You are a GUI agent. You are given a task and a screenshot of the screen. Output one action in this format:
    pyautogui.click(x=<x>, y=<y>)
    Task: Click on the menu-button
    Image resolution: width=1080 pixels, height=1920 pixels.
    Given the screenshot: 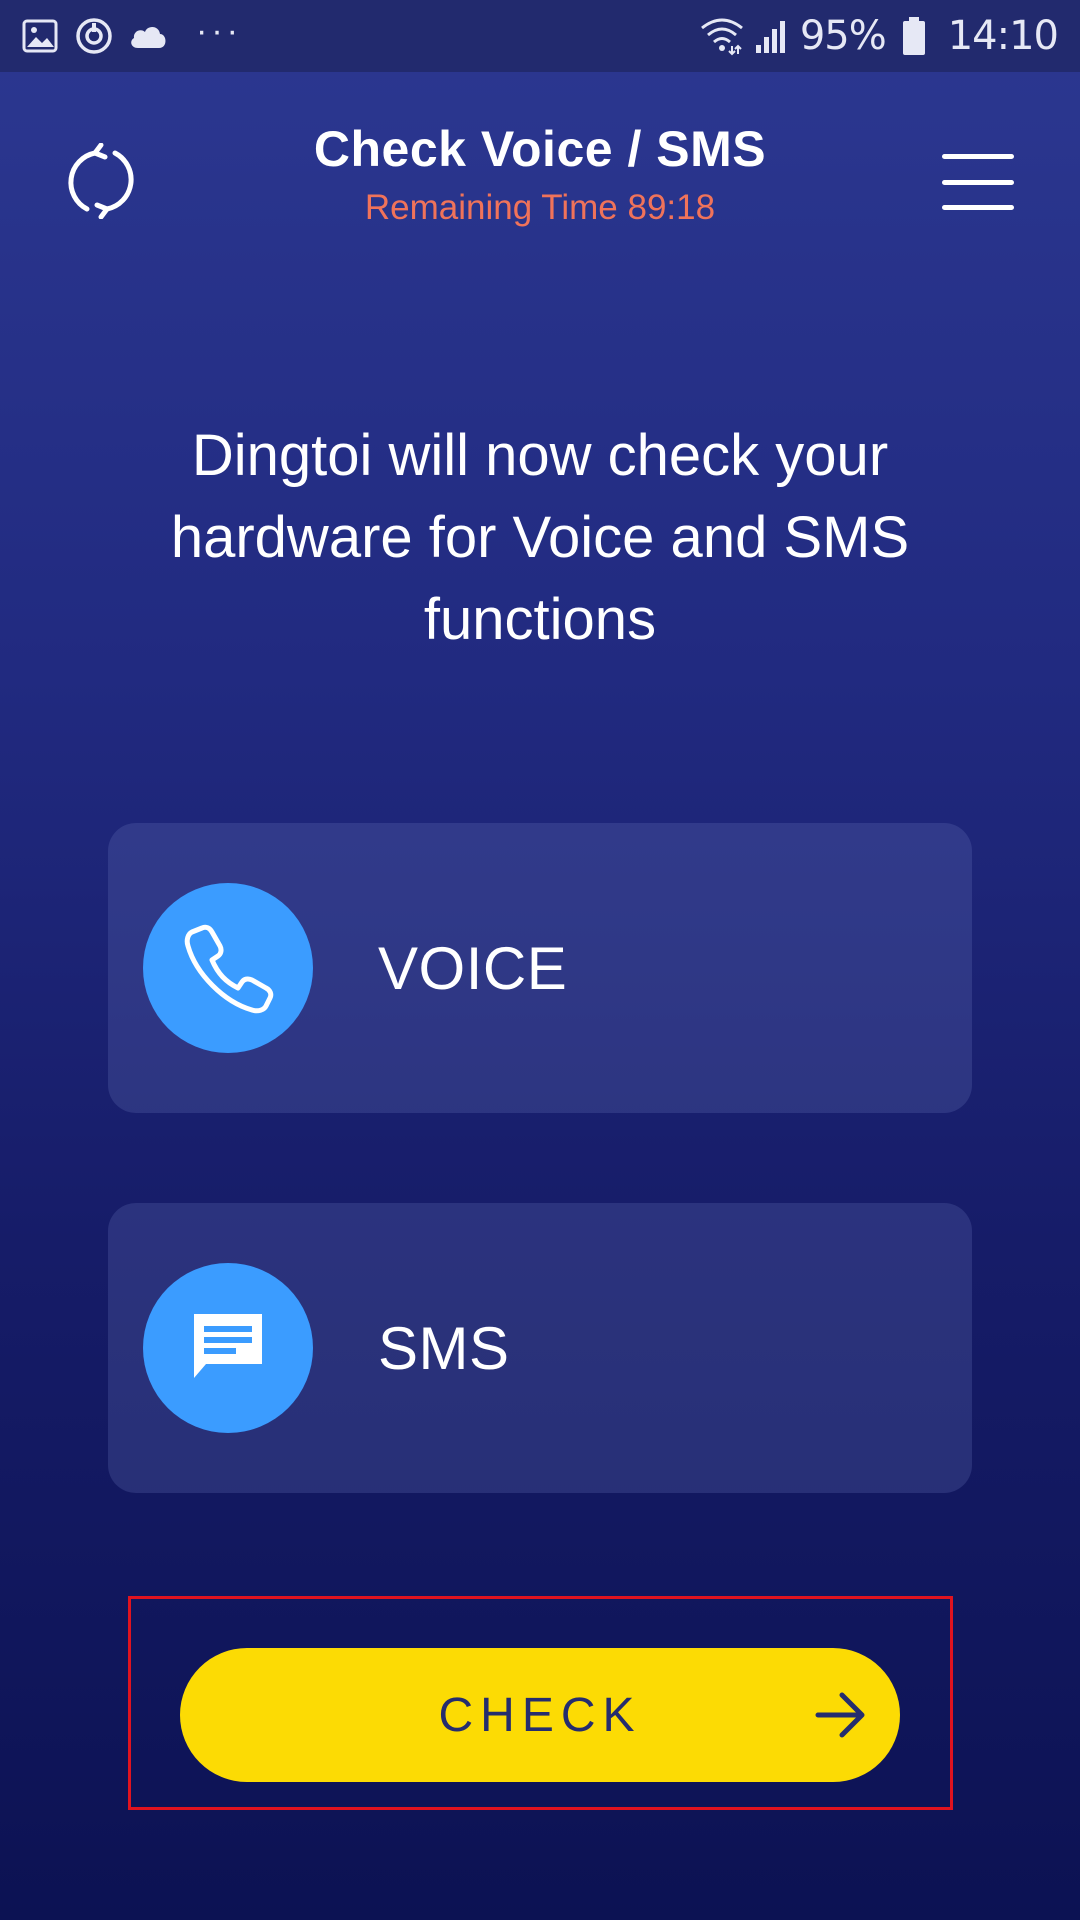 What is the action you would take?
    pyautogui.click(x=978, y=182)
    